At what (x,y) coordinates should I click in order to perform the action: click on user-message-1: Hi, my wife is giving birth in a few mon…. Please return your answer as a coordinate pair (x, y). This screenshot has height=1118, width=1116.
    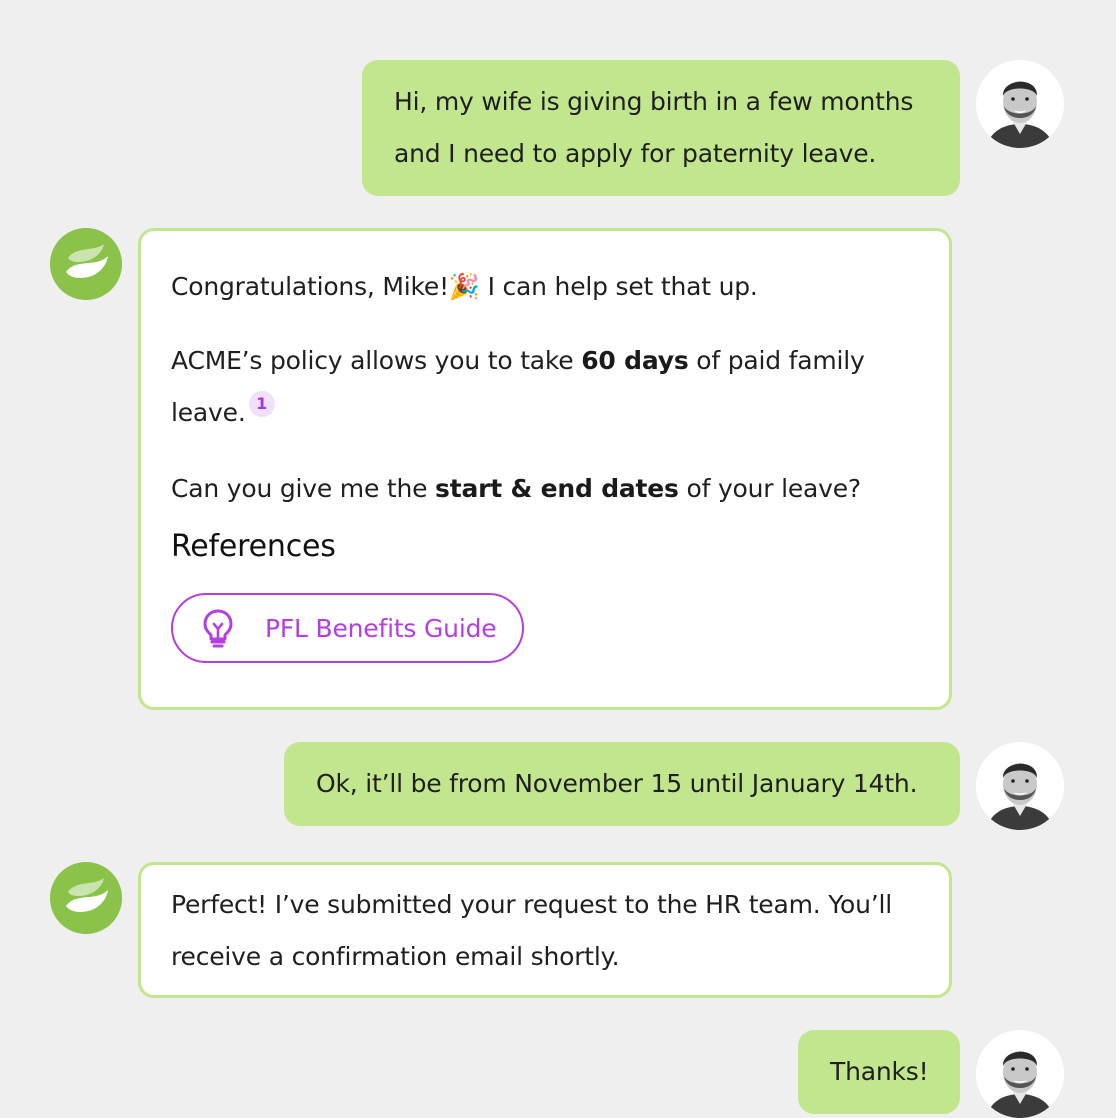
    Looking at the image, I should click on (661, 128).